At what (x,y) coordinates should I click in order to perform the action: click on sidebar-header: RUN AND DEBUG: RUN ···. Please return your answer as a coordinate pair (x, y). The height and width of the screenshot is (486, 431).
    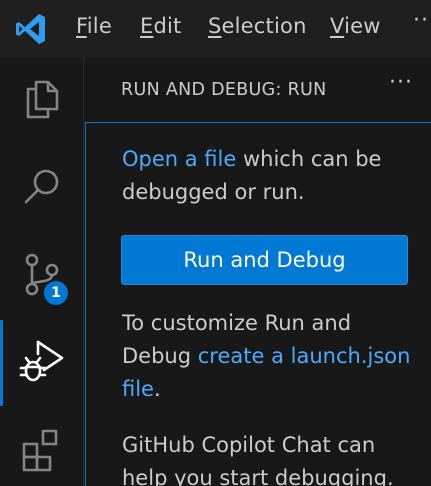
    Looking at the image, I should click on (258, 90).